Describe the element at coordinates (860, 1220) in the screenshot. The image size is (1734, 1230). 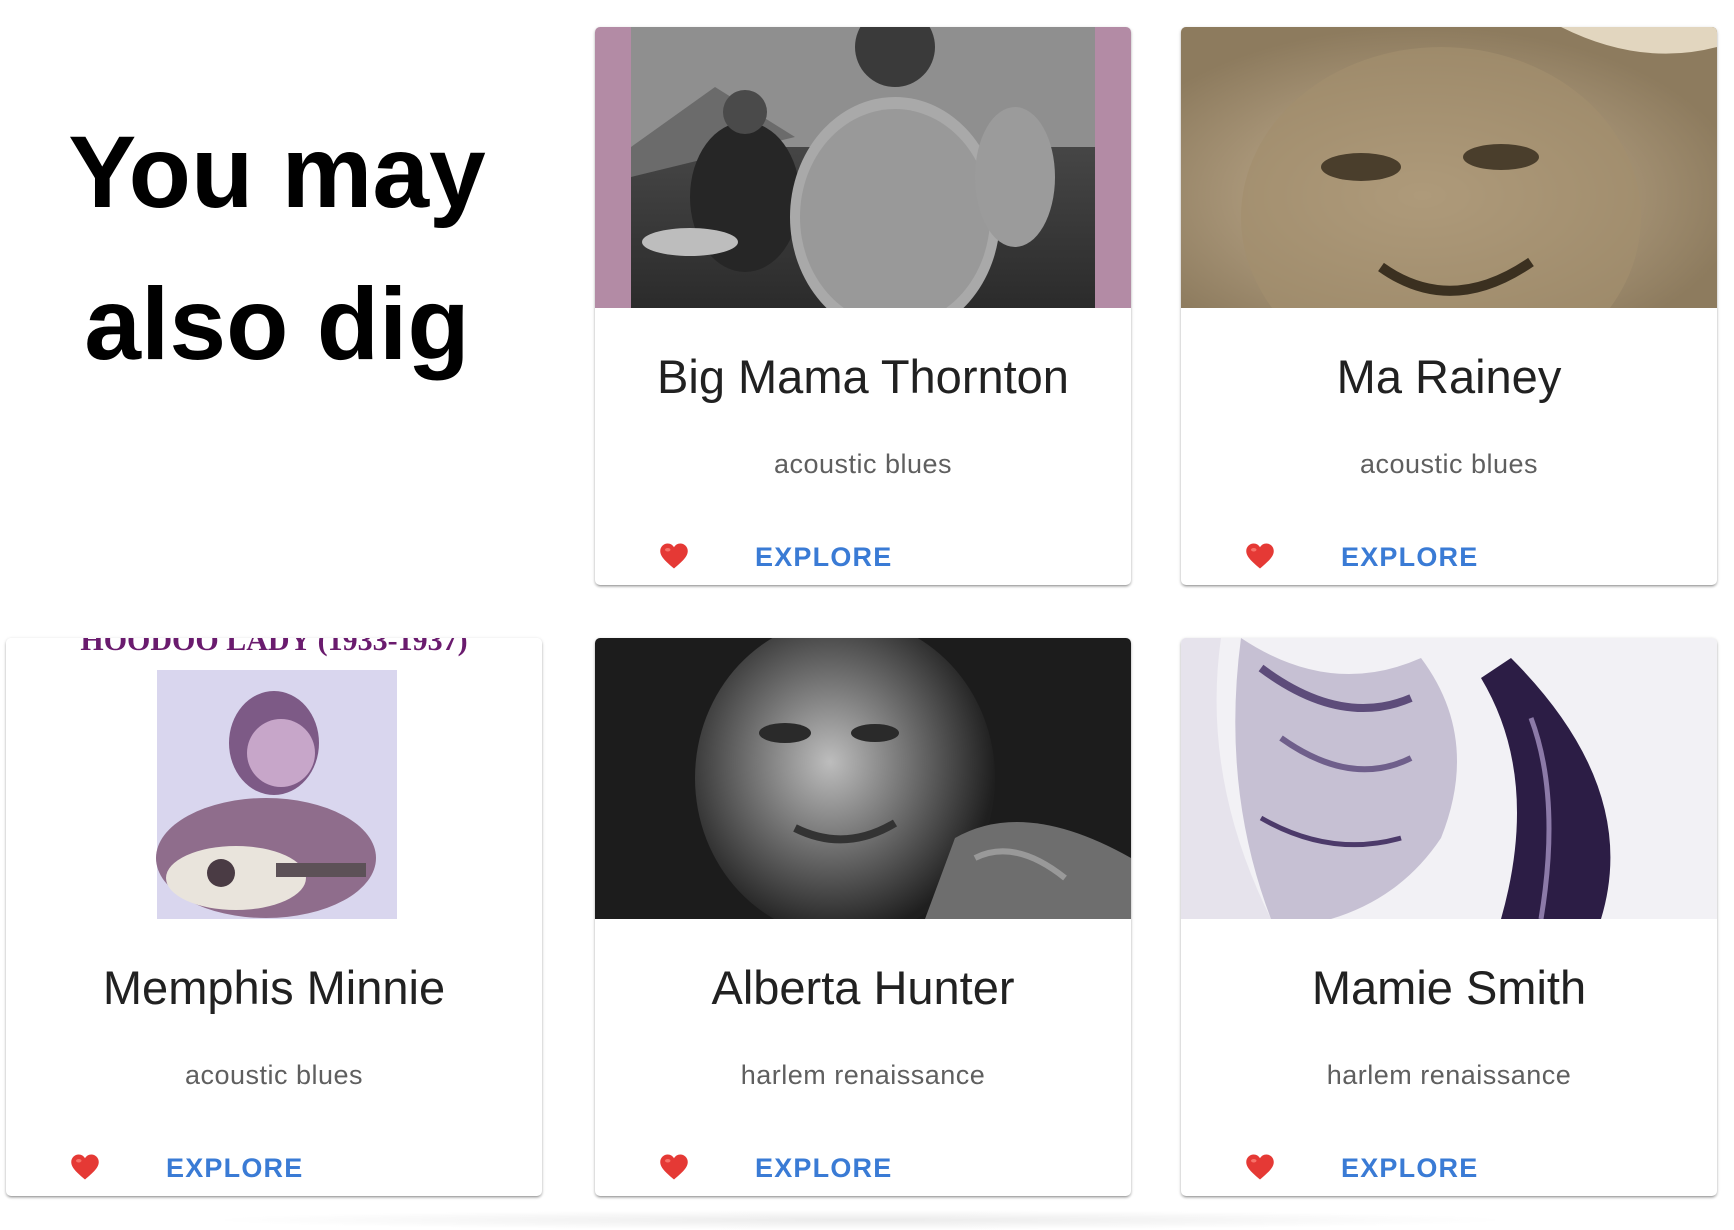
I see `page-bottom-shadow` at that location.